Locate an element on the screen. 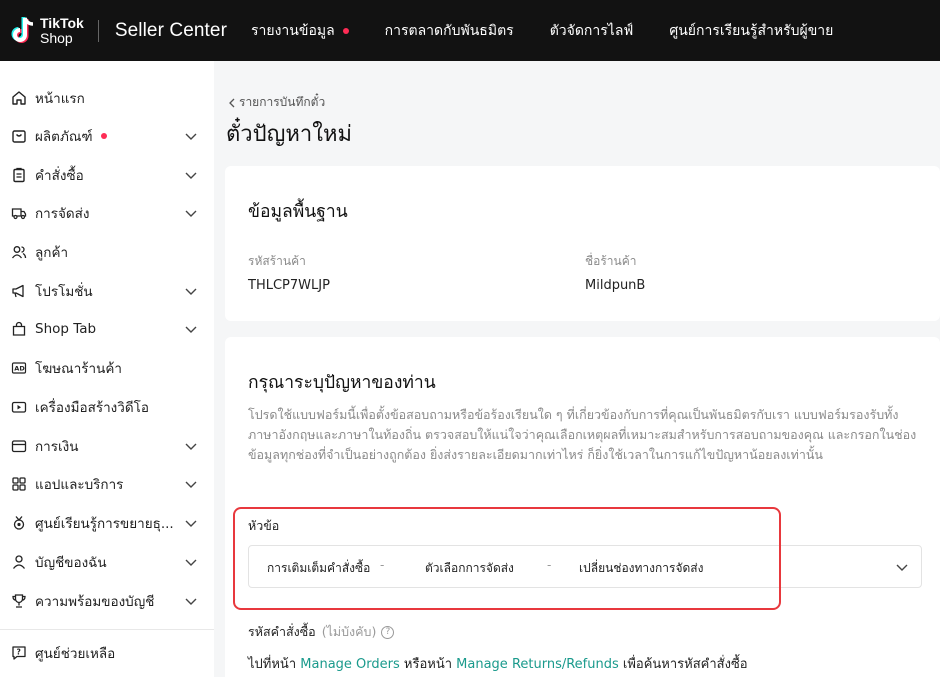 The height and width of the screenshot is (677, 940). tiktok-shop-logo: TikTok Shop is located at coordinates (47, 30).